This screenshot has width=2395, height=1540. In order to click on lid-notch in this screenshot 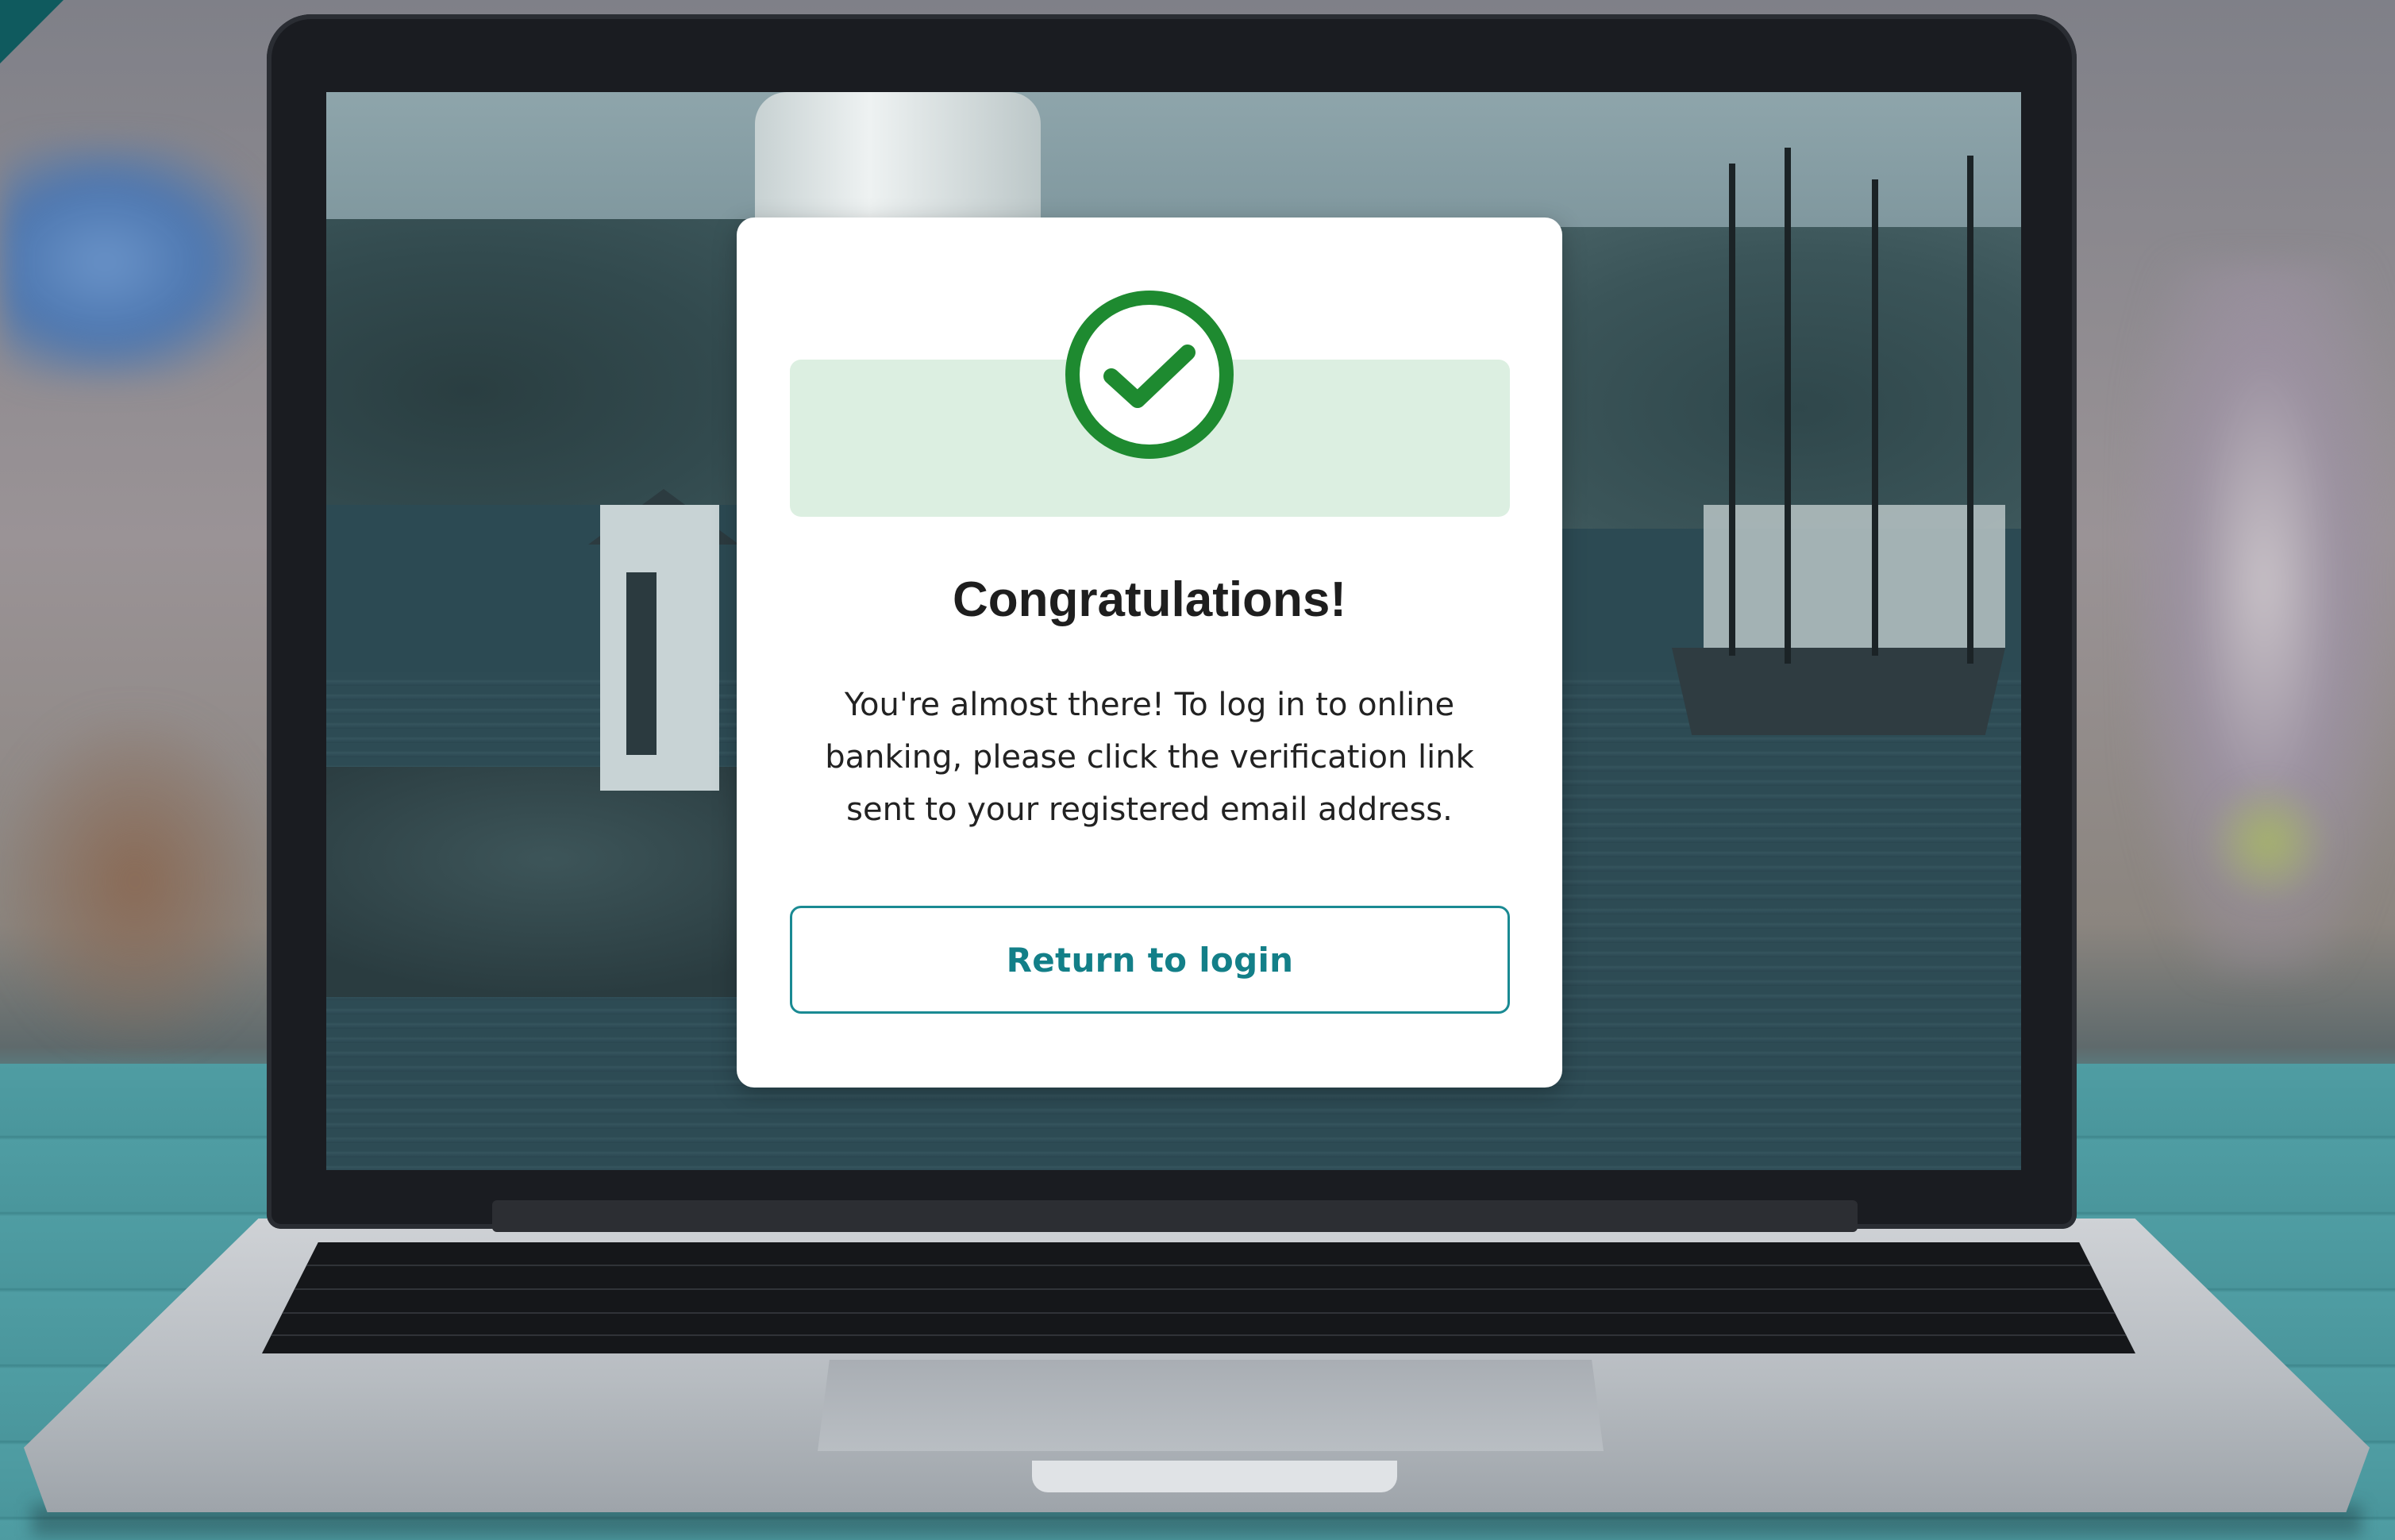, I will do `click(1214, 1476)`.